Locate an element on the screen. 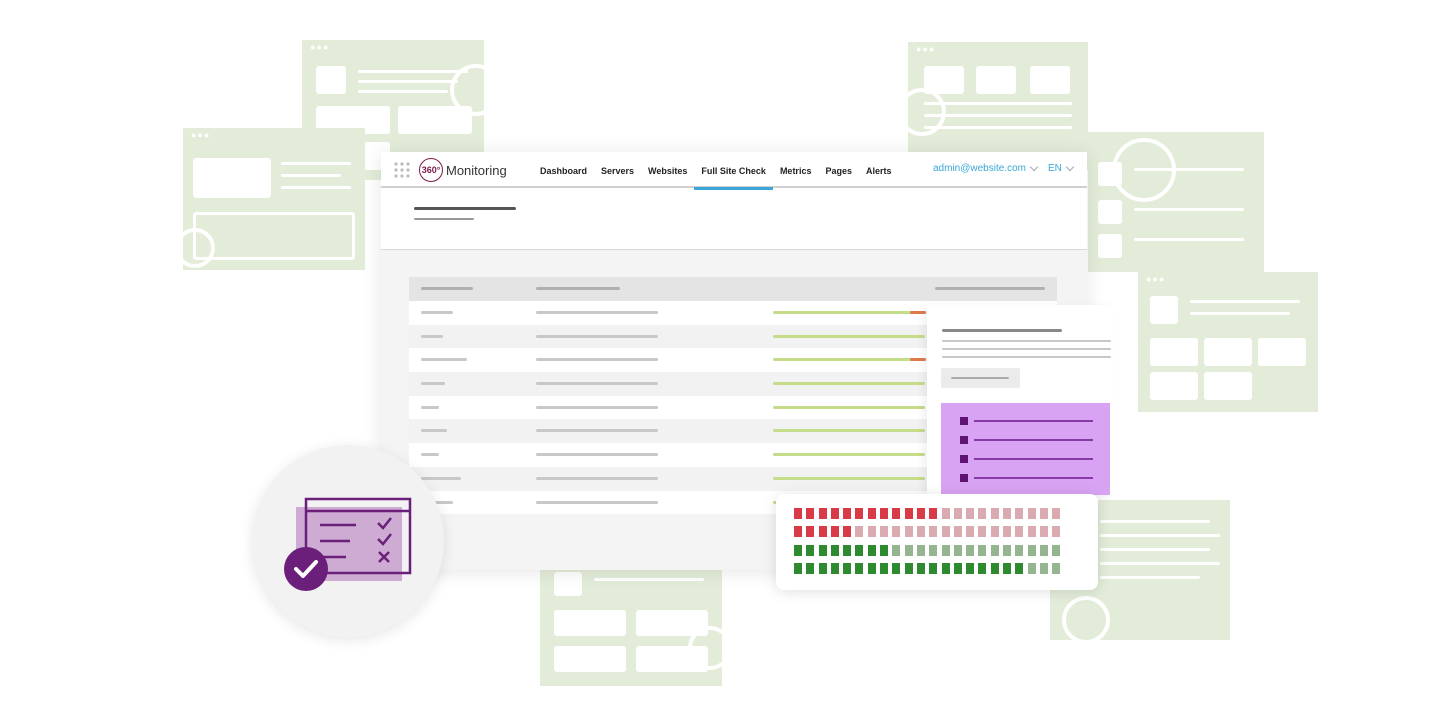 The width and height of the screenshot is (1448, 723). page-subtitle-placeholder is located at coordinates (444, 219).